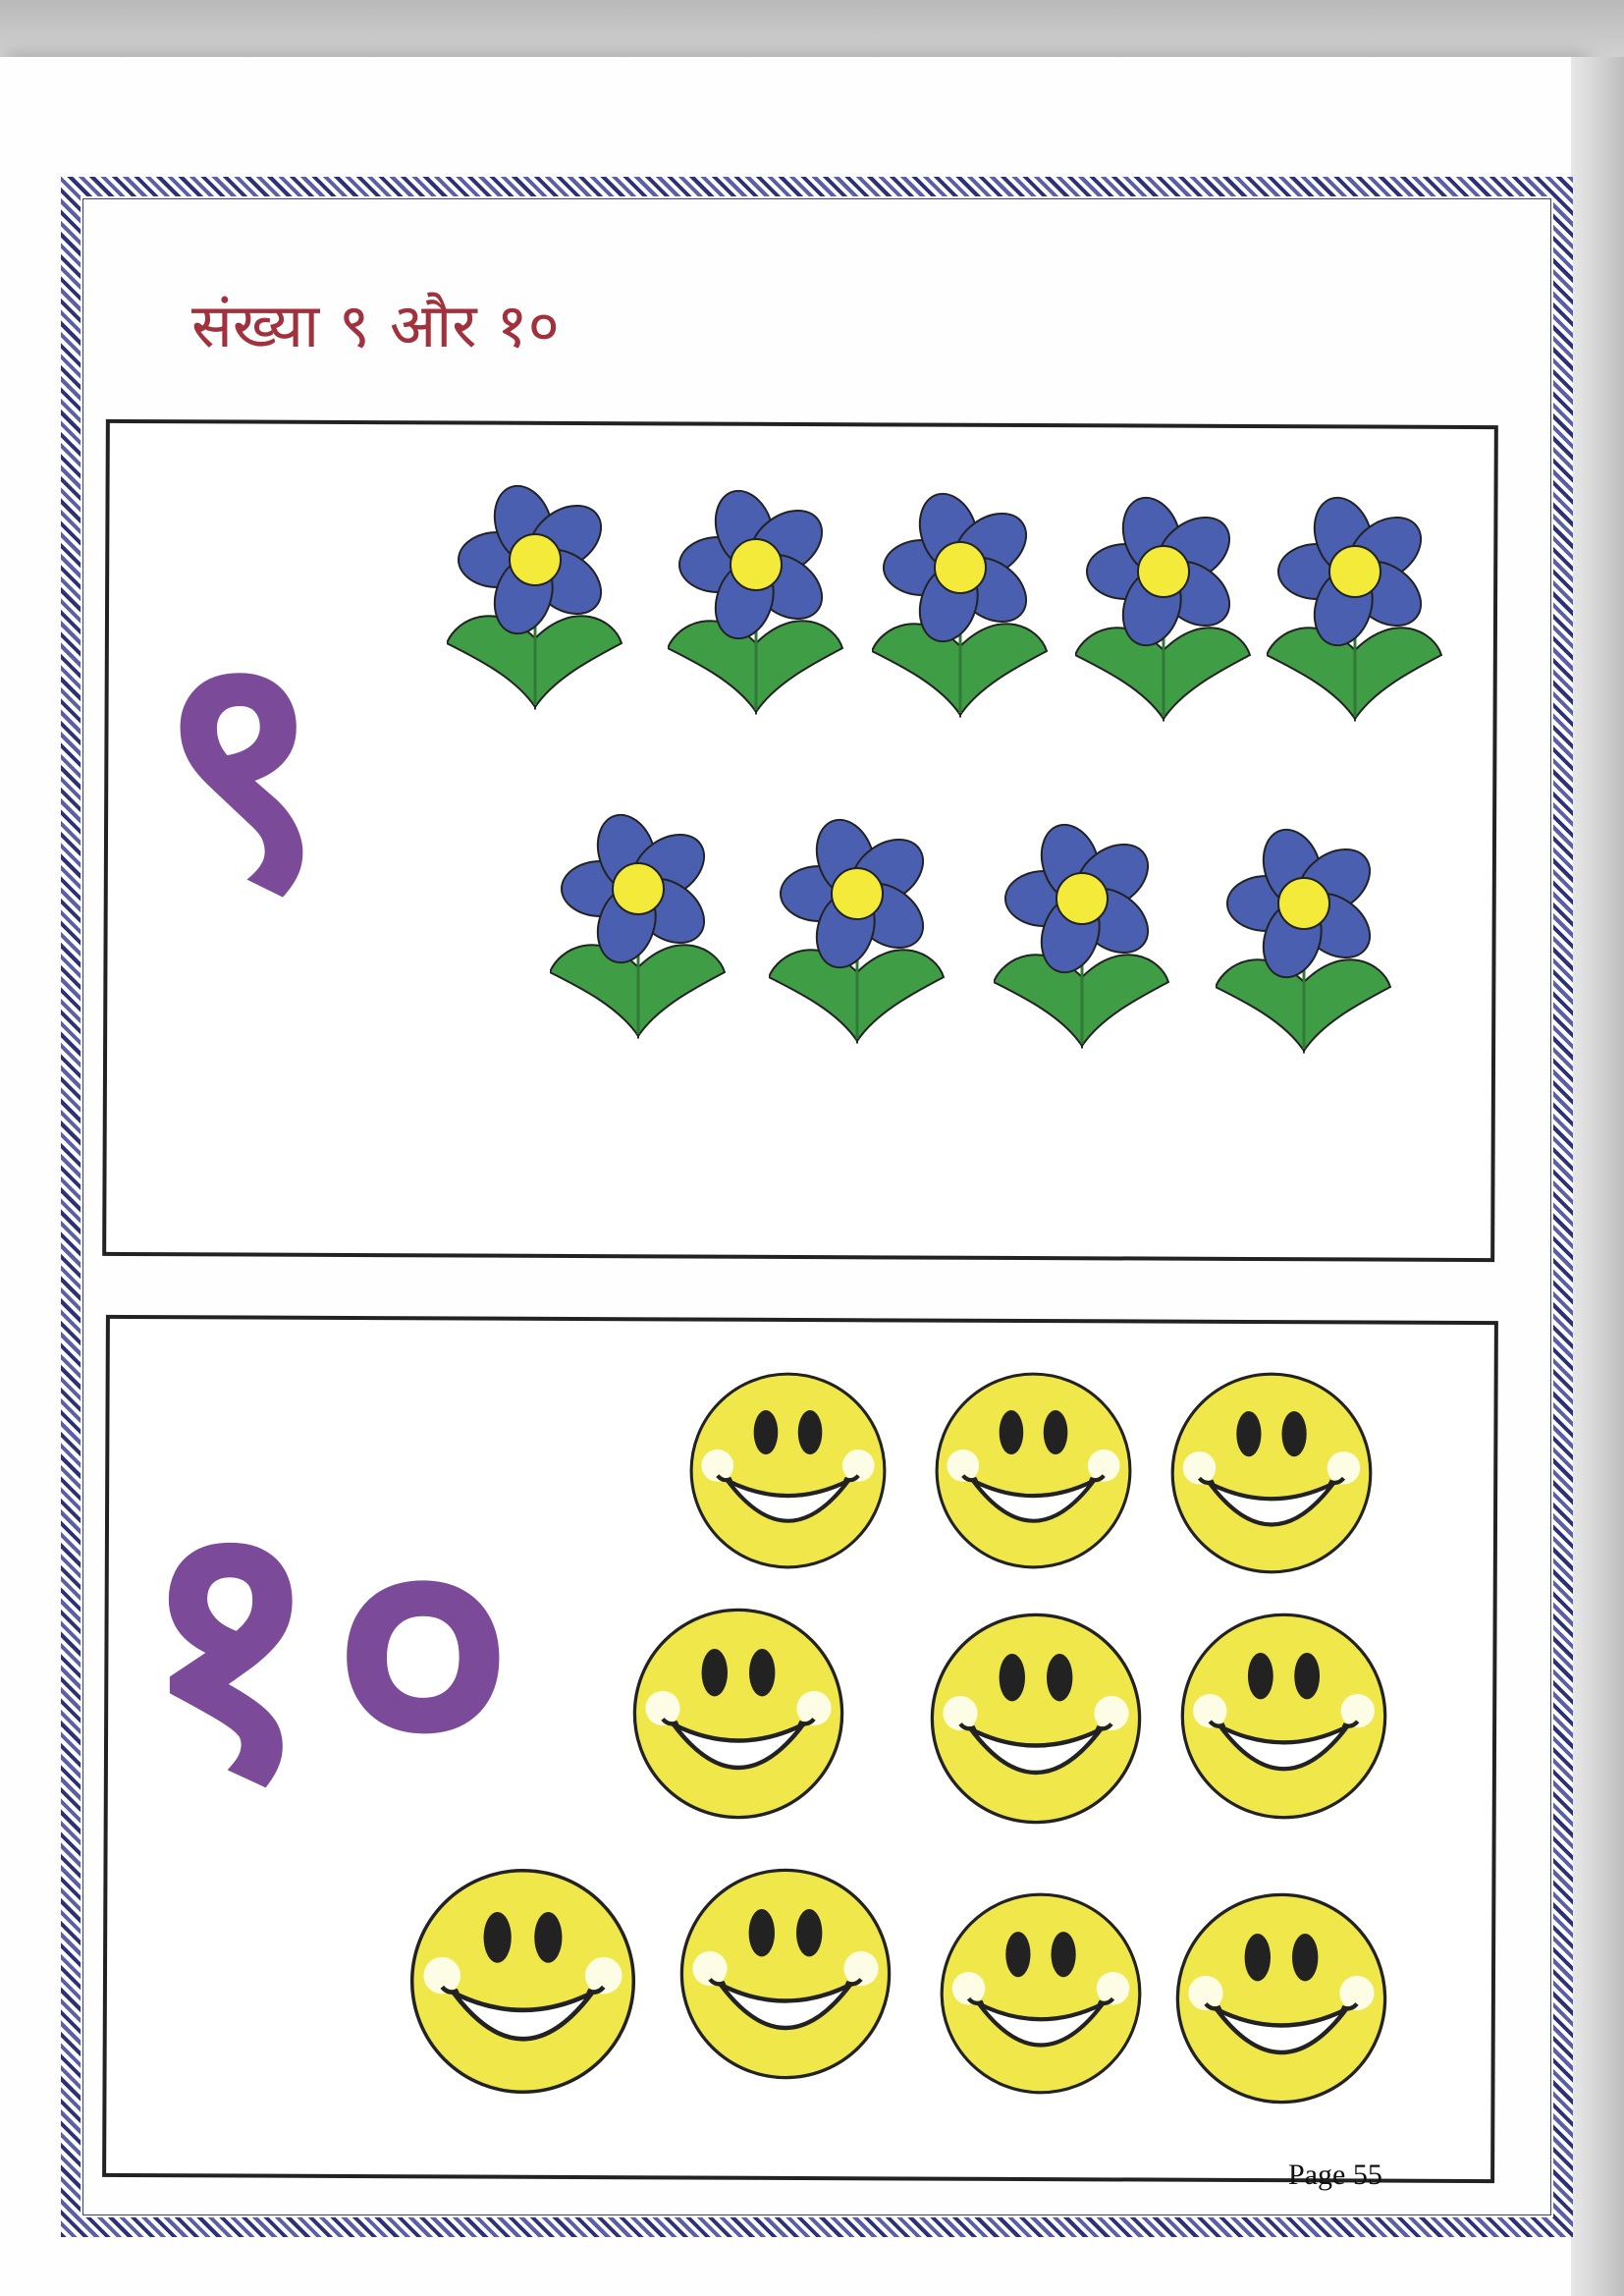 The height and width of the screenshot is (2296, 1624). Describe the element at coordinates (331, 1649) in the screenshot. I see `numeral-ten: १०` at that location.